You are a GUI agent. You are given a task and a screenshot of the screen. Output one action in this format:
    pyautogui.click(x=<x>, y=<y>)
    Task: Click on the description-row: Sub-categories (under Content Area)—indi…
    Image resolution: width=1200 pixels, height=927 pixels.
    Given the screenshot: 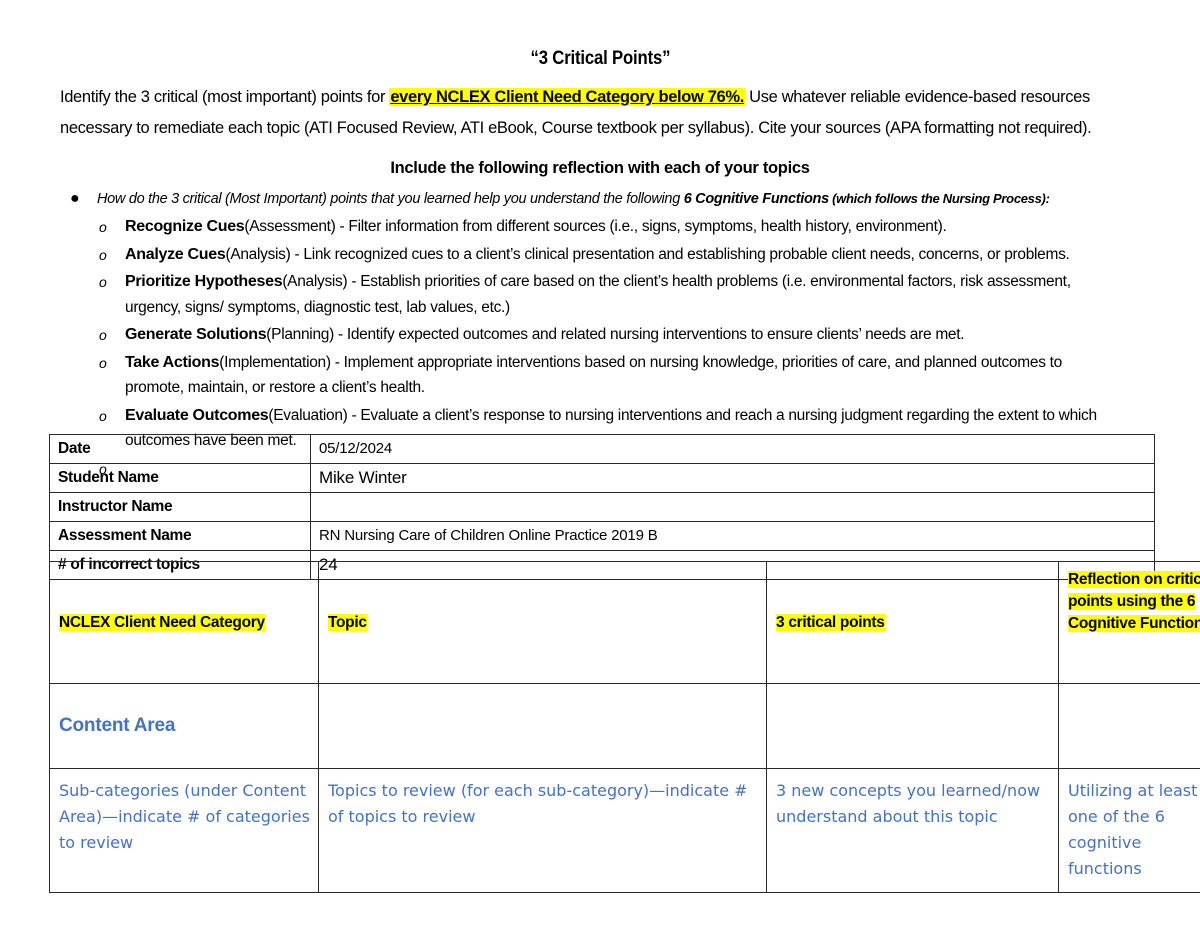 What is the action you would take?
    pyautogui.click(x=624, y=830)
    